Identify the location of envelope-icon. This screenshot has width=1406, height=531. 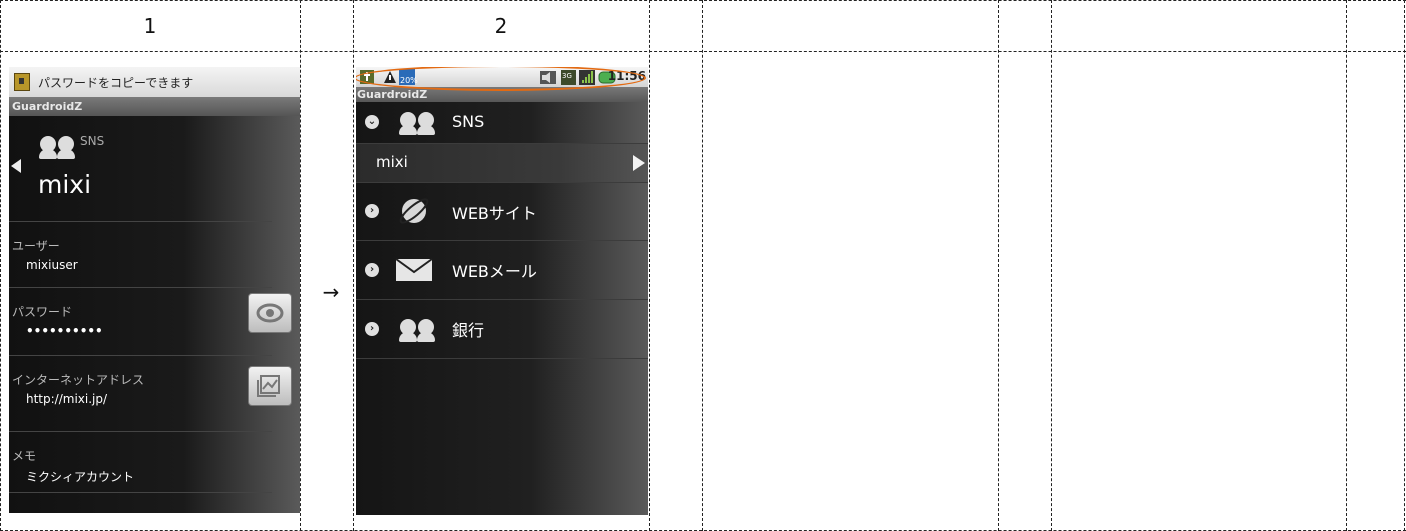
(414, 269).